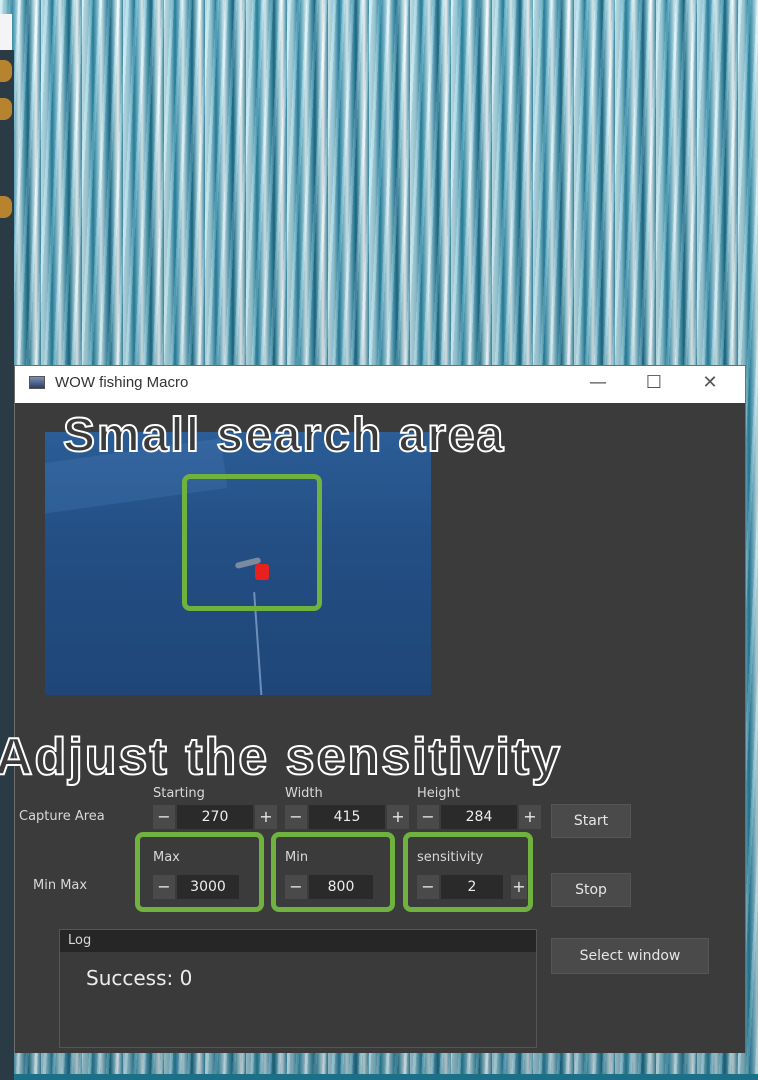  I want to click on max-spinner: − 3000, so click(206, 887).